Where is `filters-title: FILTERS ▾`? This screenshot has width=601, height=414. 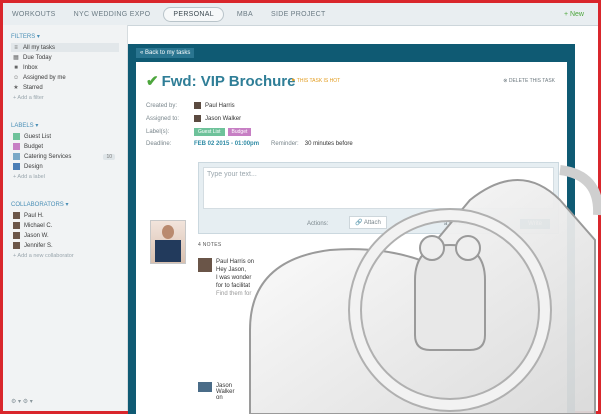
filters-title: FILTERS ▾ is located at coordinates (65, 36).